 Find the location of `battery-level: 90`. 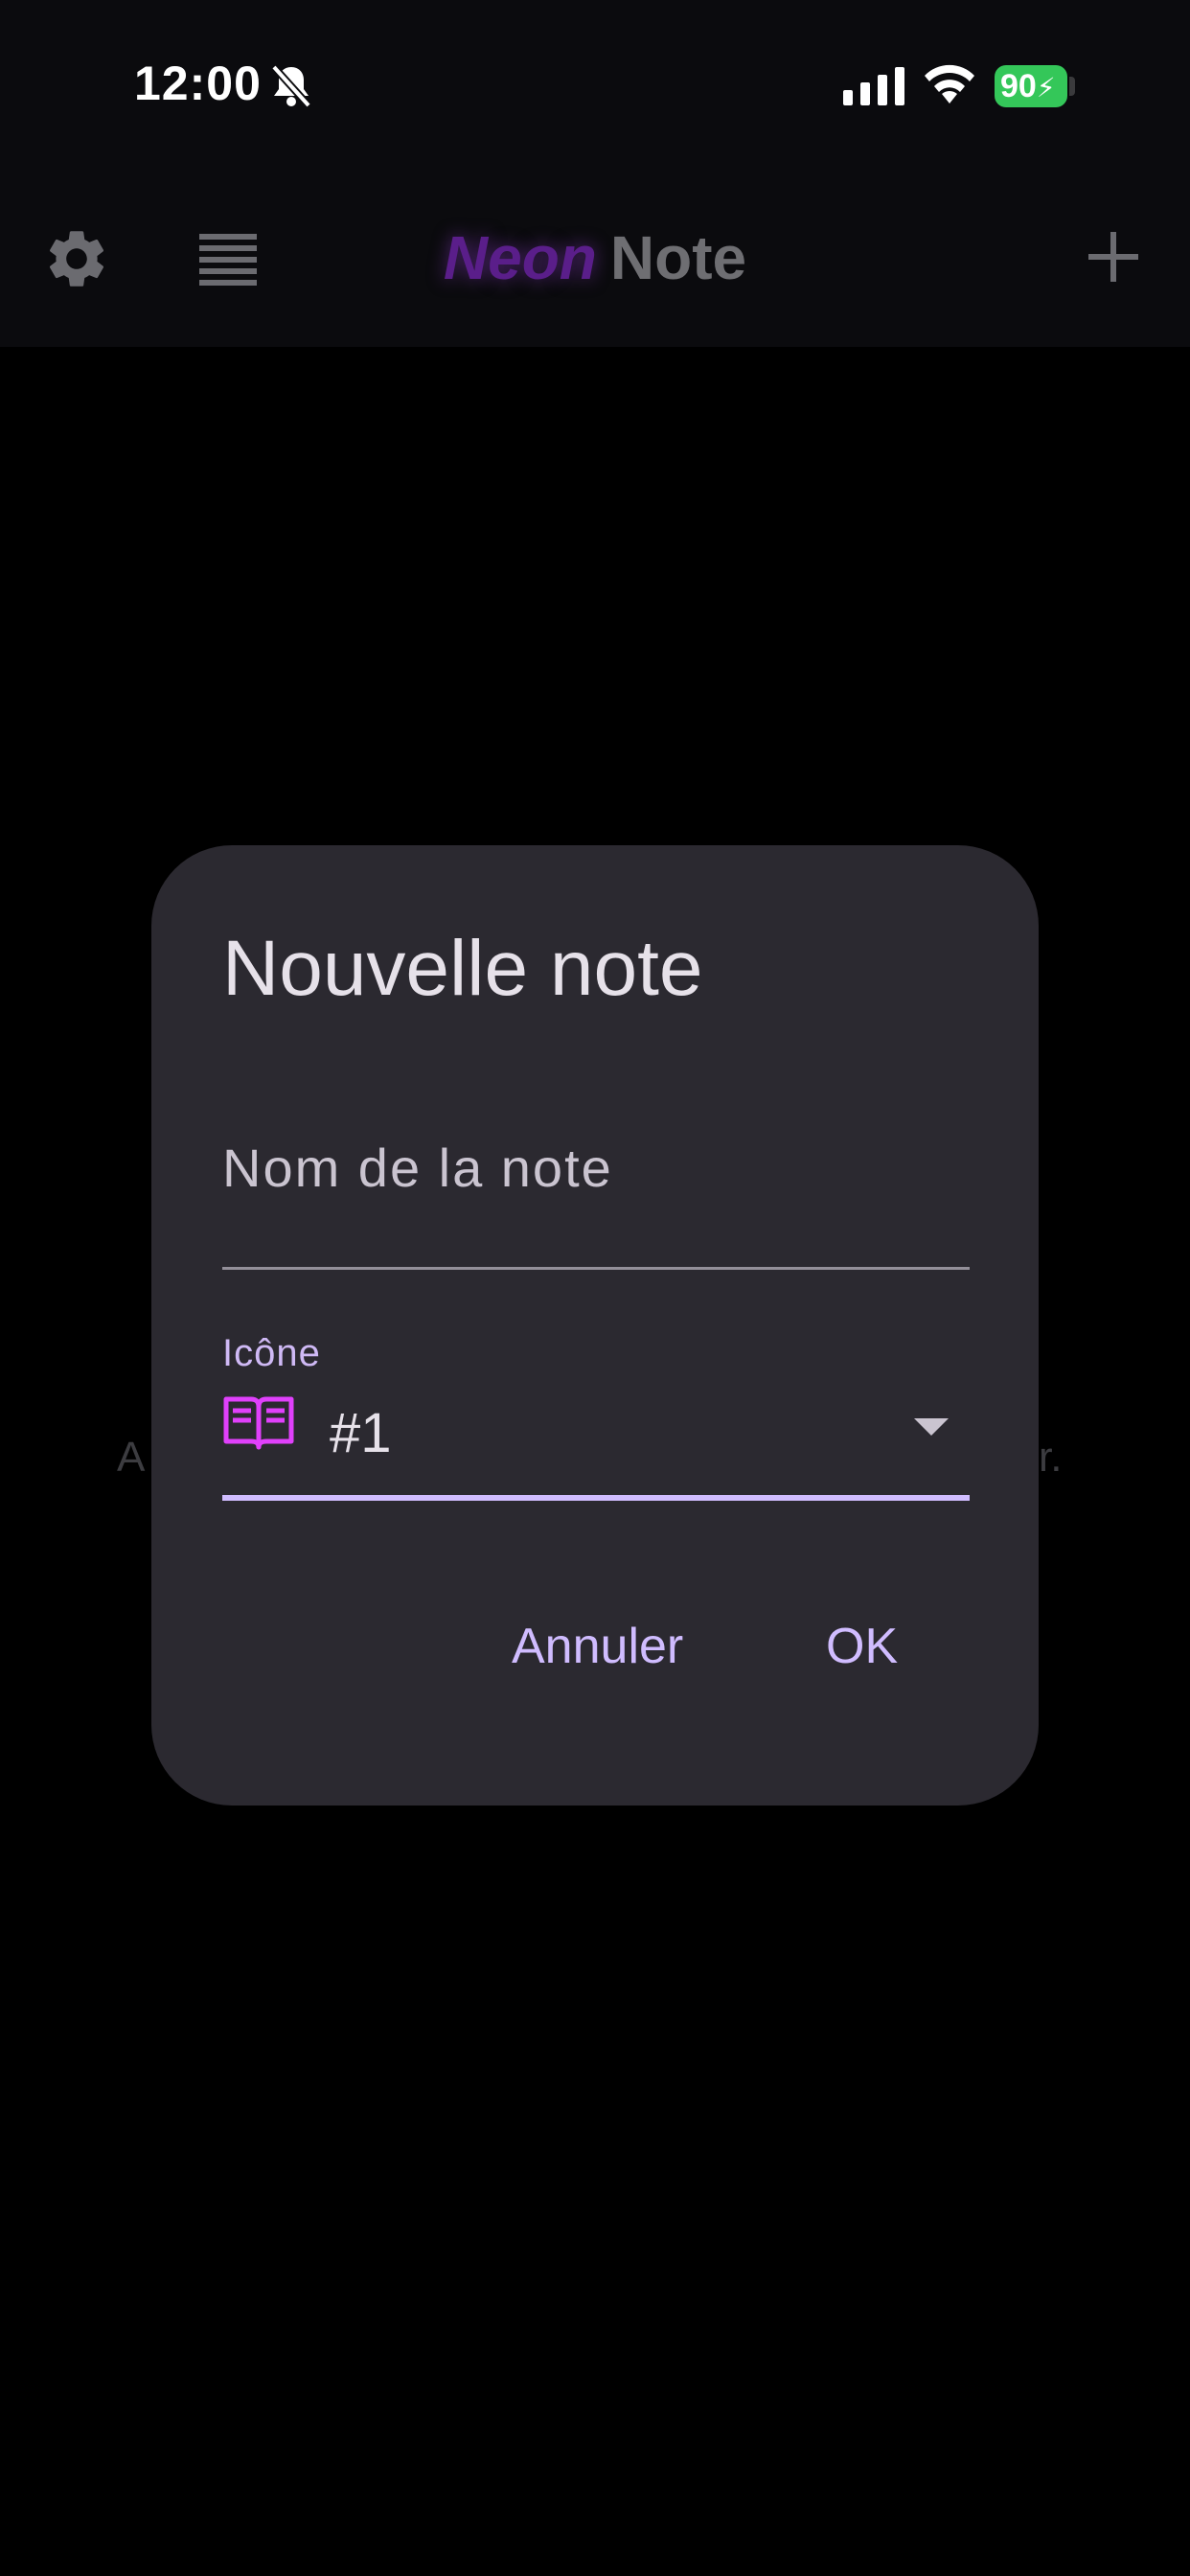

battery-level: 90 is located at coordinates (1018, 86).